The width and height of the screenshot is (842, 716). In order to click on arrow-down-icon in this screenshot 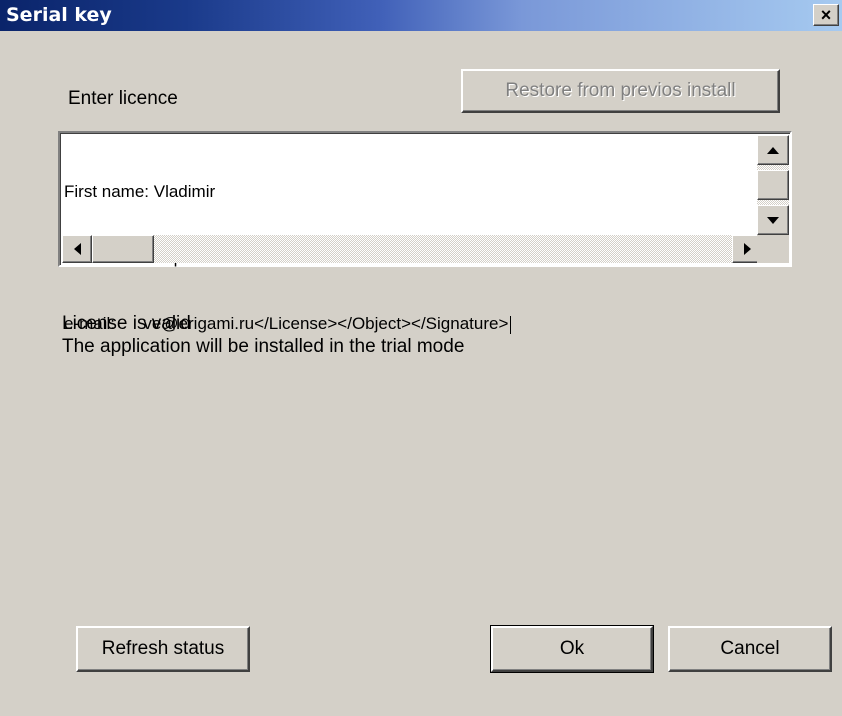, I will do `click(773, 220)`.